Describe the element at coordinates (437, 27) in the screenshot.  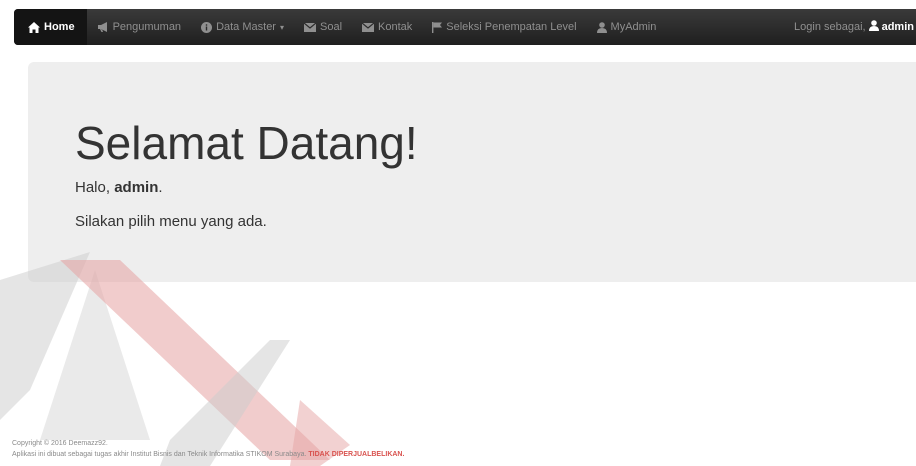
I see `flag-icon` at that location.